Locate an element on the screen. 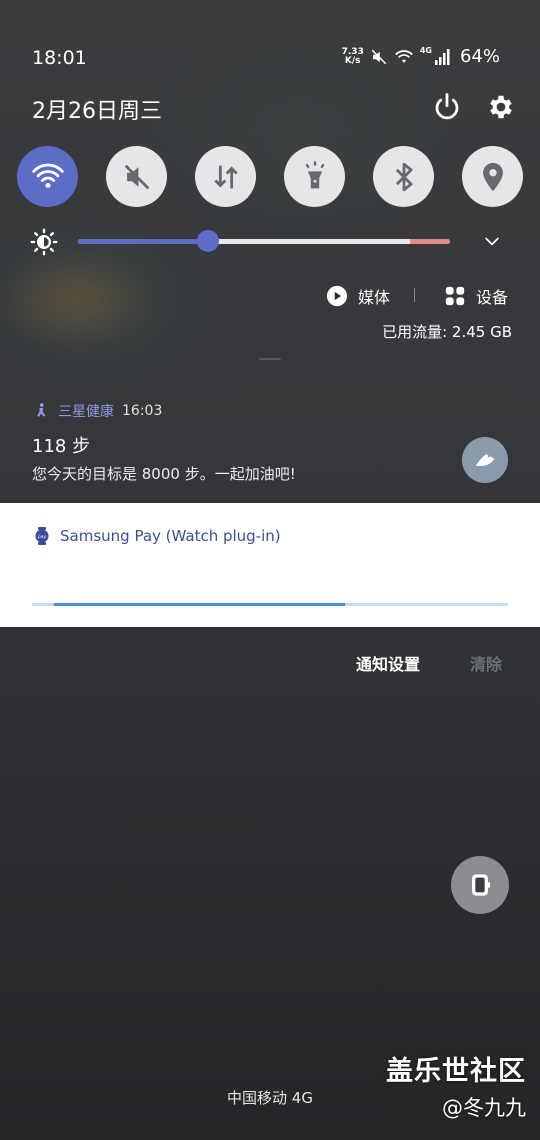  notification-app-name: 三星健康 is located at coordinates (86, 412).